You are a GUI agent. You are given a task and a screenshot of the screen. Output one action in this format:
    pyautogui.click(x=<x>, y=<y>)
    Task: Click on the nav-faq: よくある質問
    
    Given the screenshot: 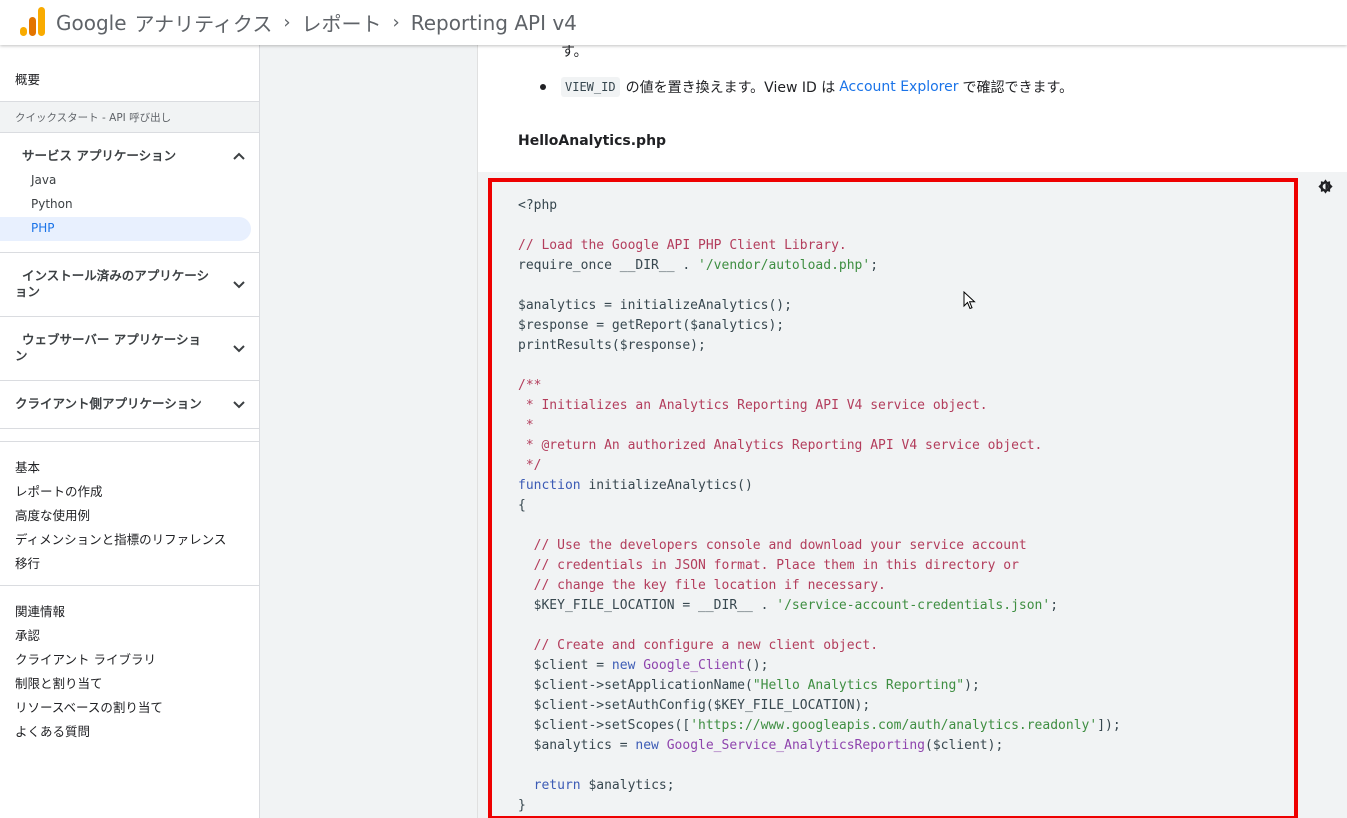 What is the action you would take?
    pyautogui.click(x=52, y=730)
    